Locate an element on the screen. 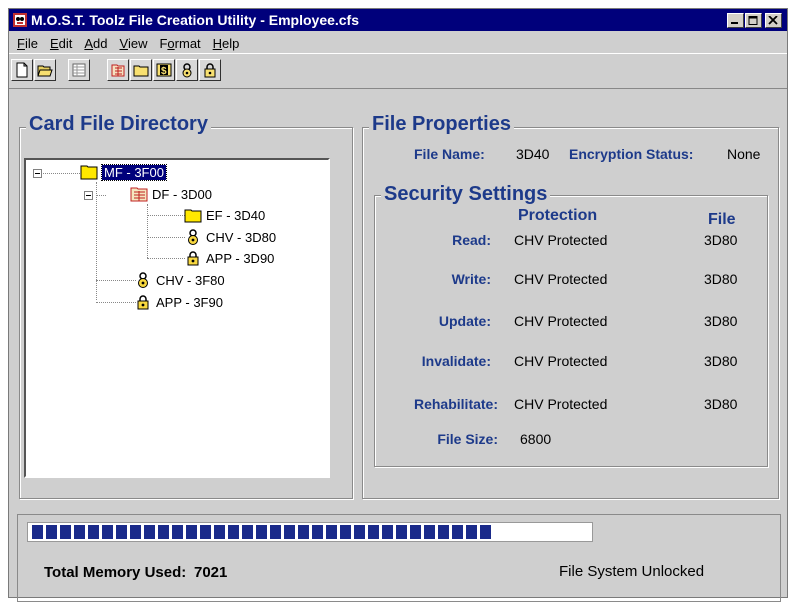 The image size is (796, 602). minimize-button is located at coordinates (735, 20).